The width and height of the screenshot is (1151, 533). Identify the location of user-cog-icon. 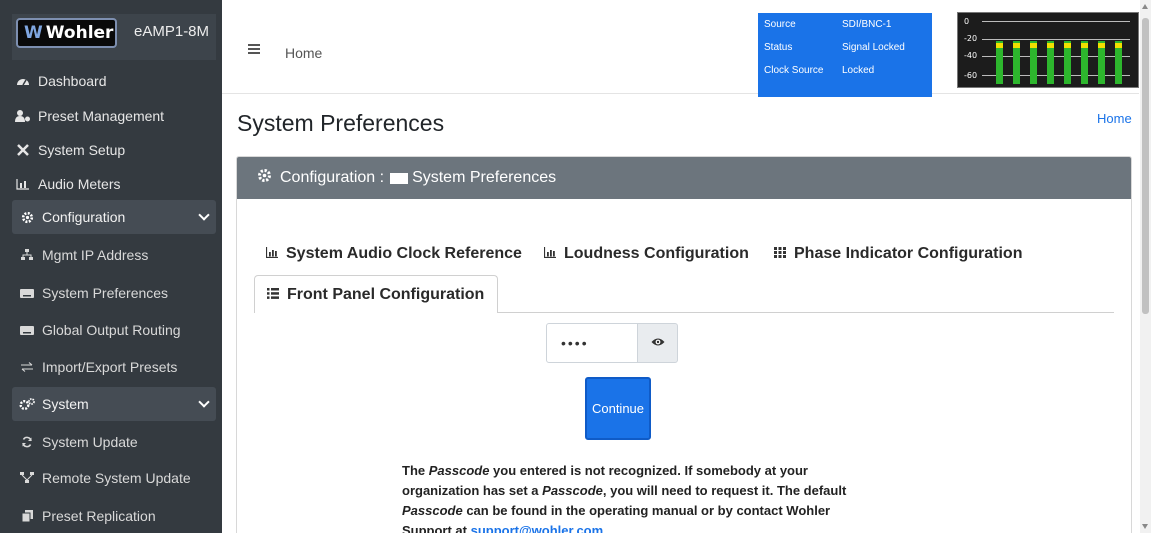
(23, 116).